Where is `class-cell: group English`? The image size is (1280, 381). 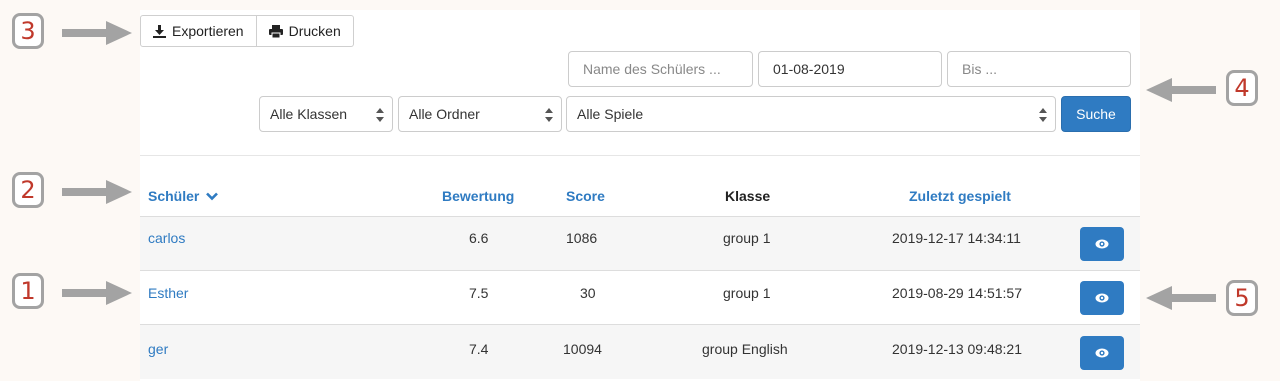 class-cell: group English is located at coordinates (745, 349).